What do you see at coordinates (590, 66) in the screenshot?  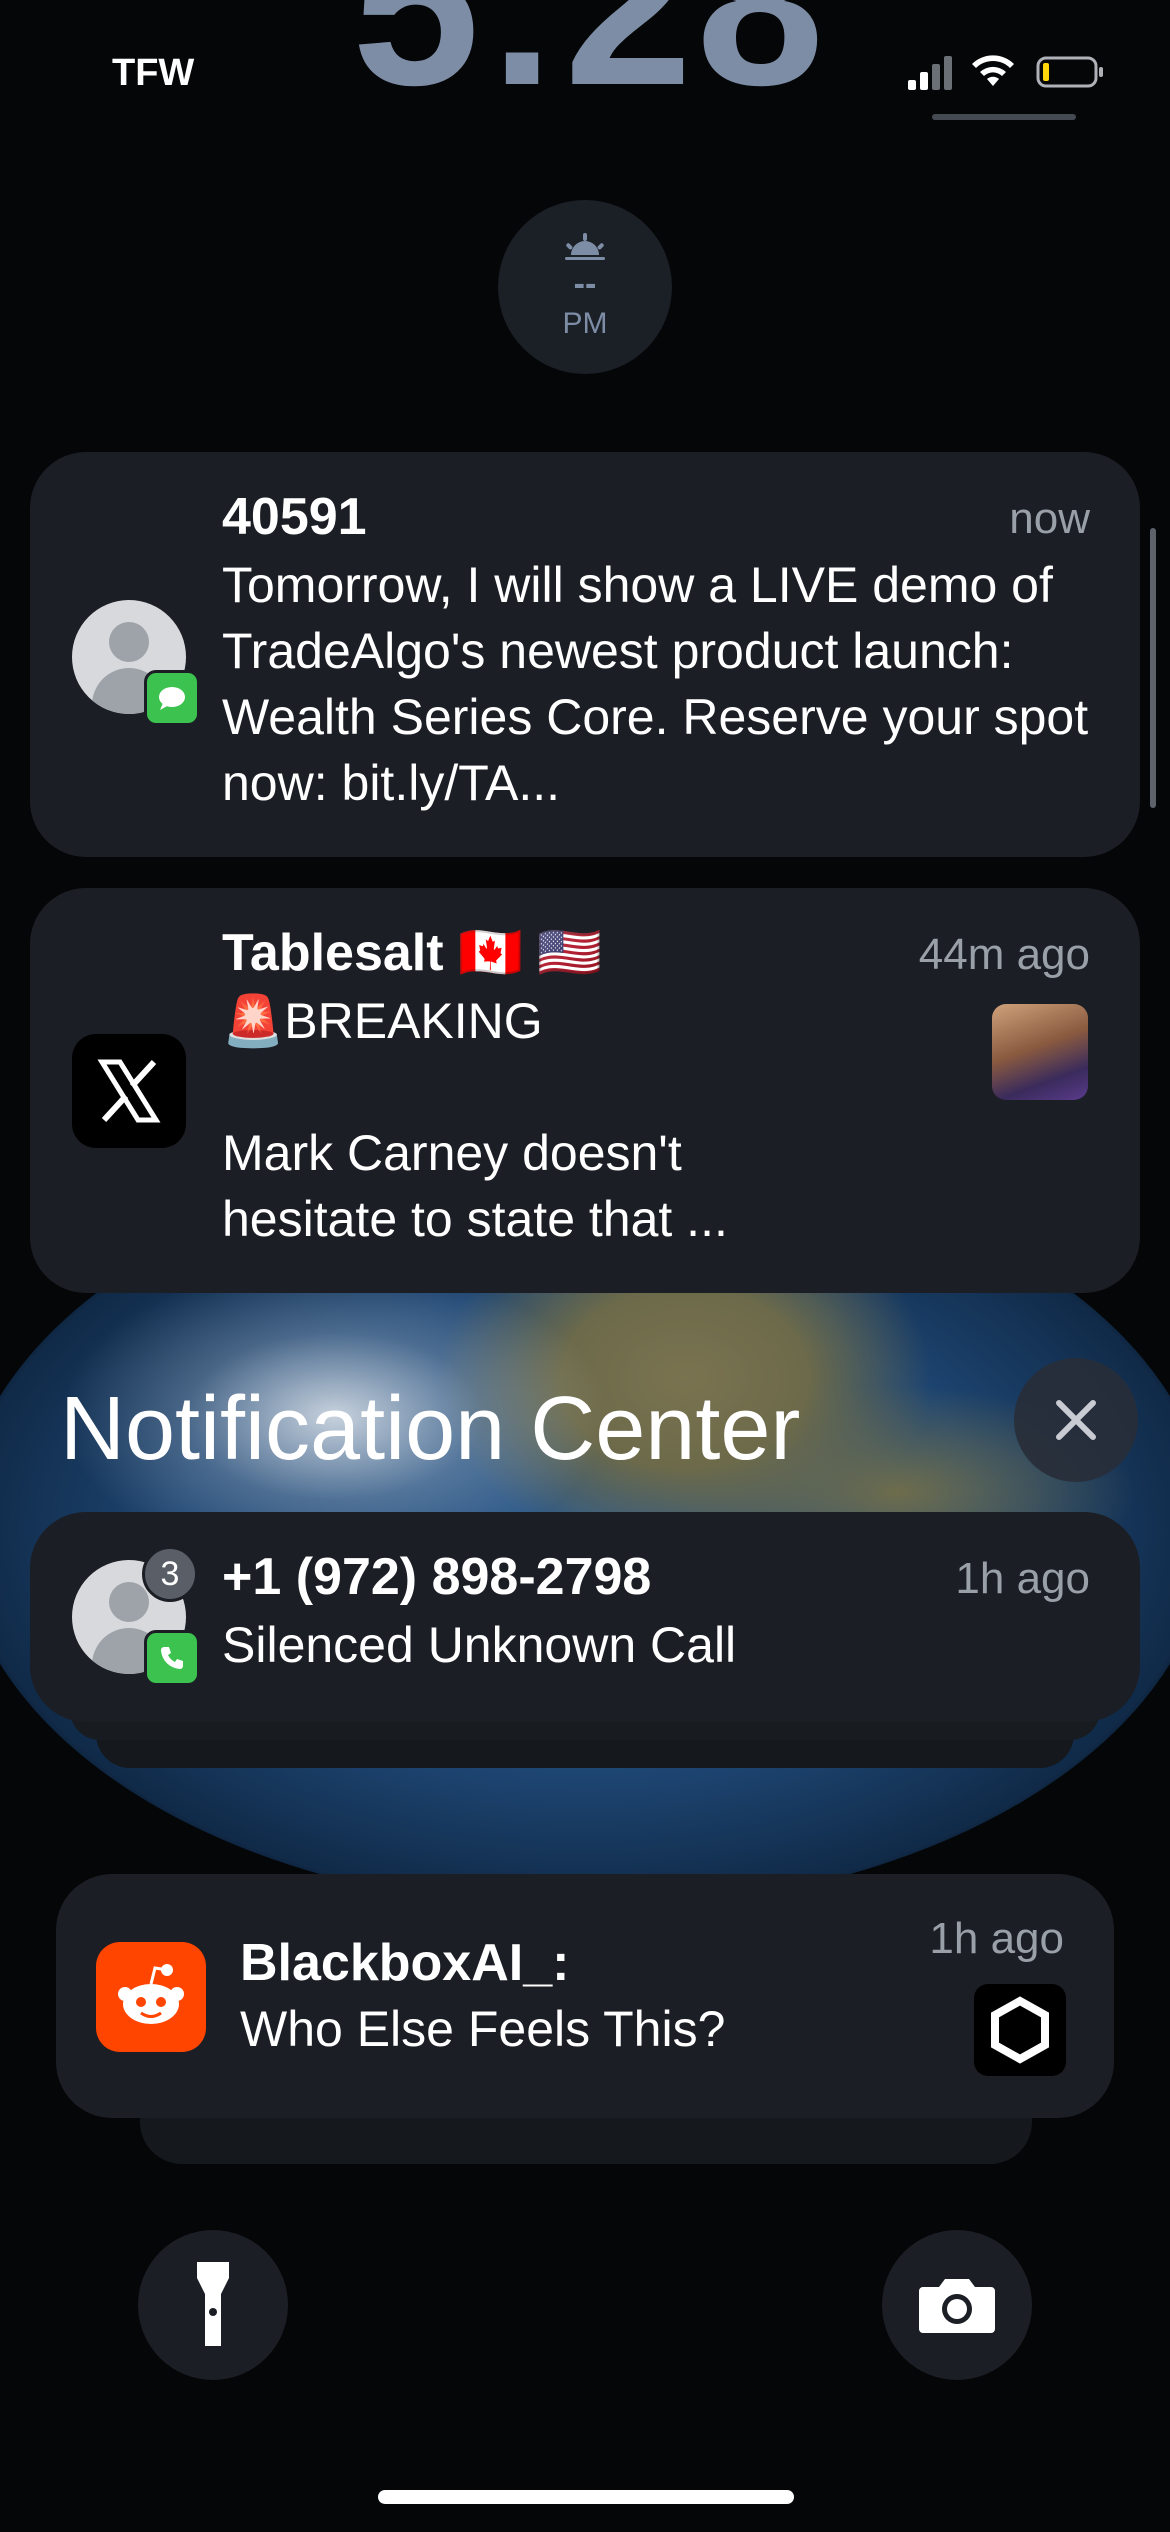 I see `lock-clock: 5:28` at bounding box center [590, 66].